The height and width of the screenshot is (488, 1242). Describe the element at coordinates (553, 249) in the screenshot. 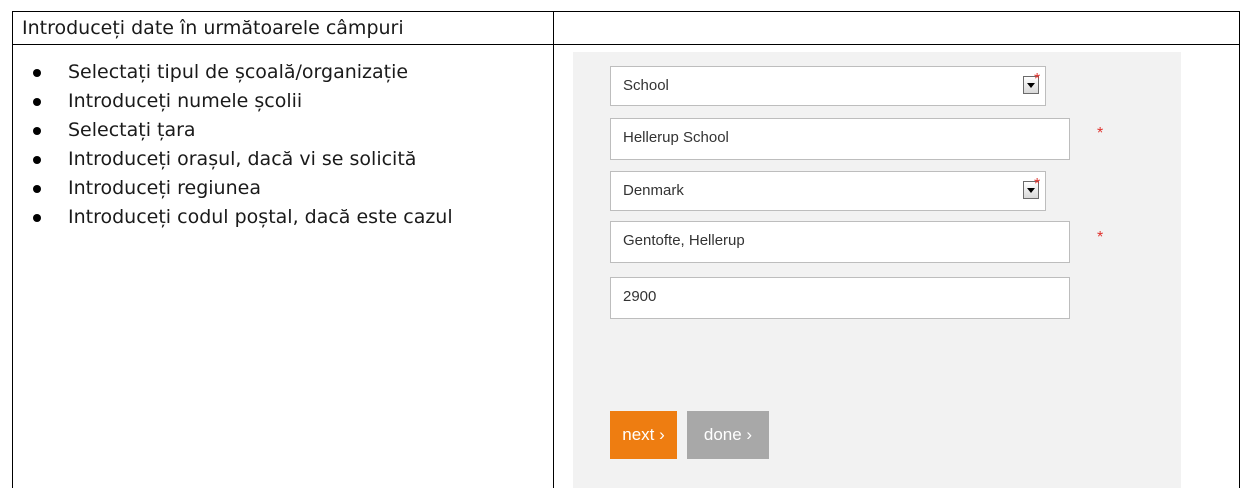

I see `table-column-divider` at that location.